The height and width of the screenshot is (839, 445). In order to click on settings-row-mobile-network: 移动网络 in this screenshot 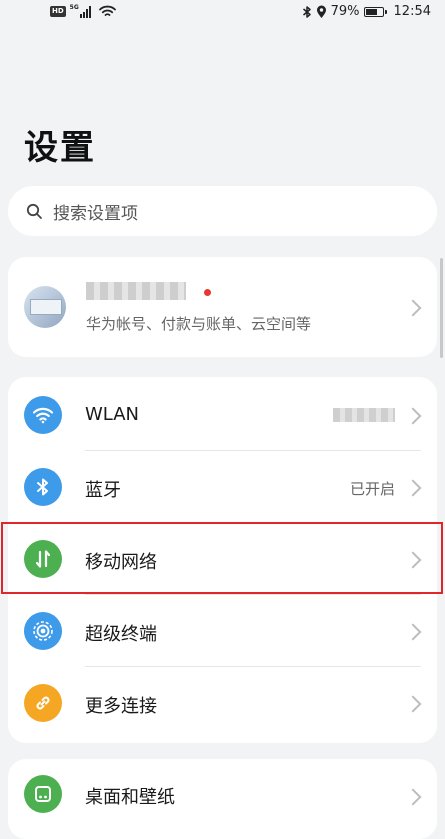, I will do `click(222, 559)`.